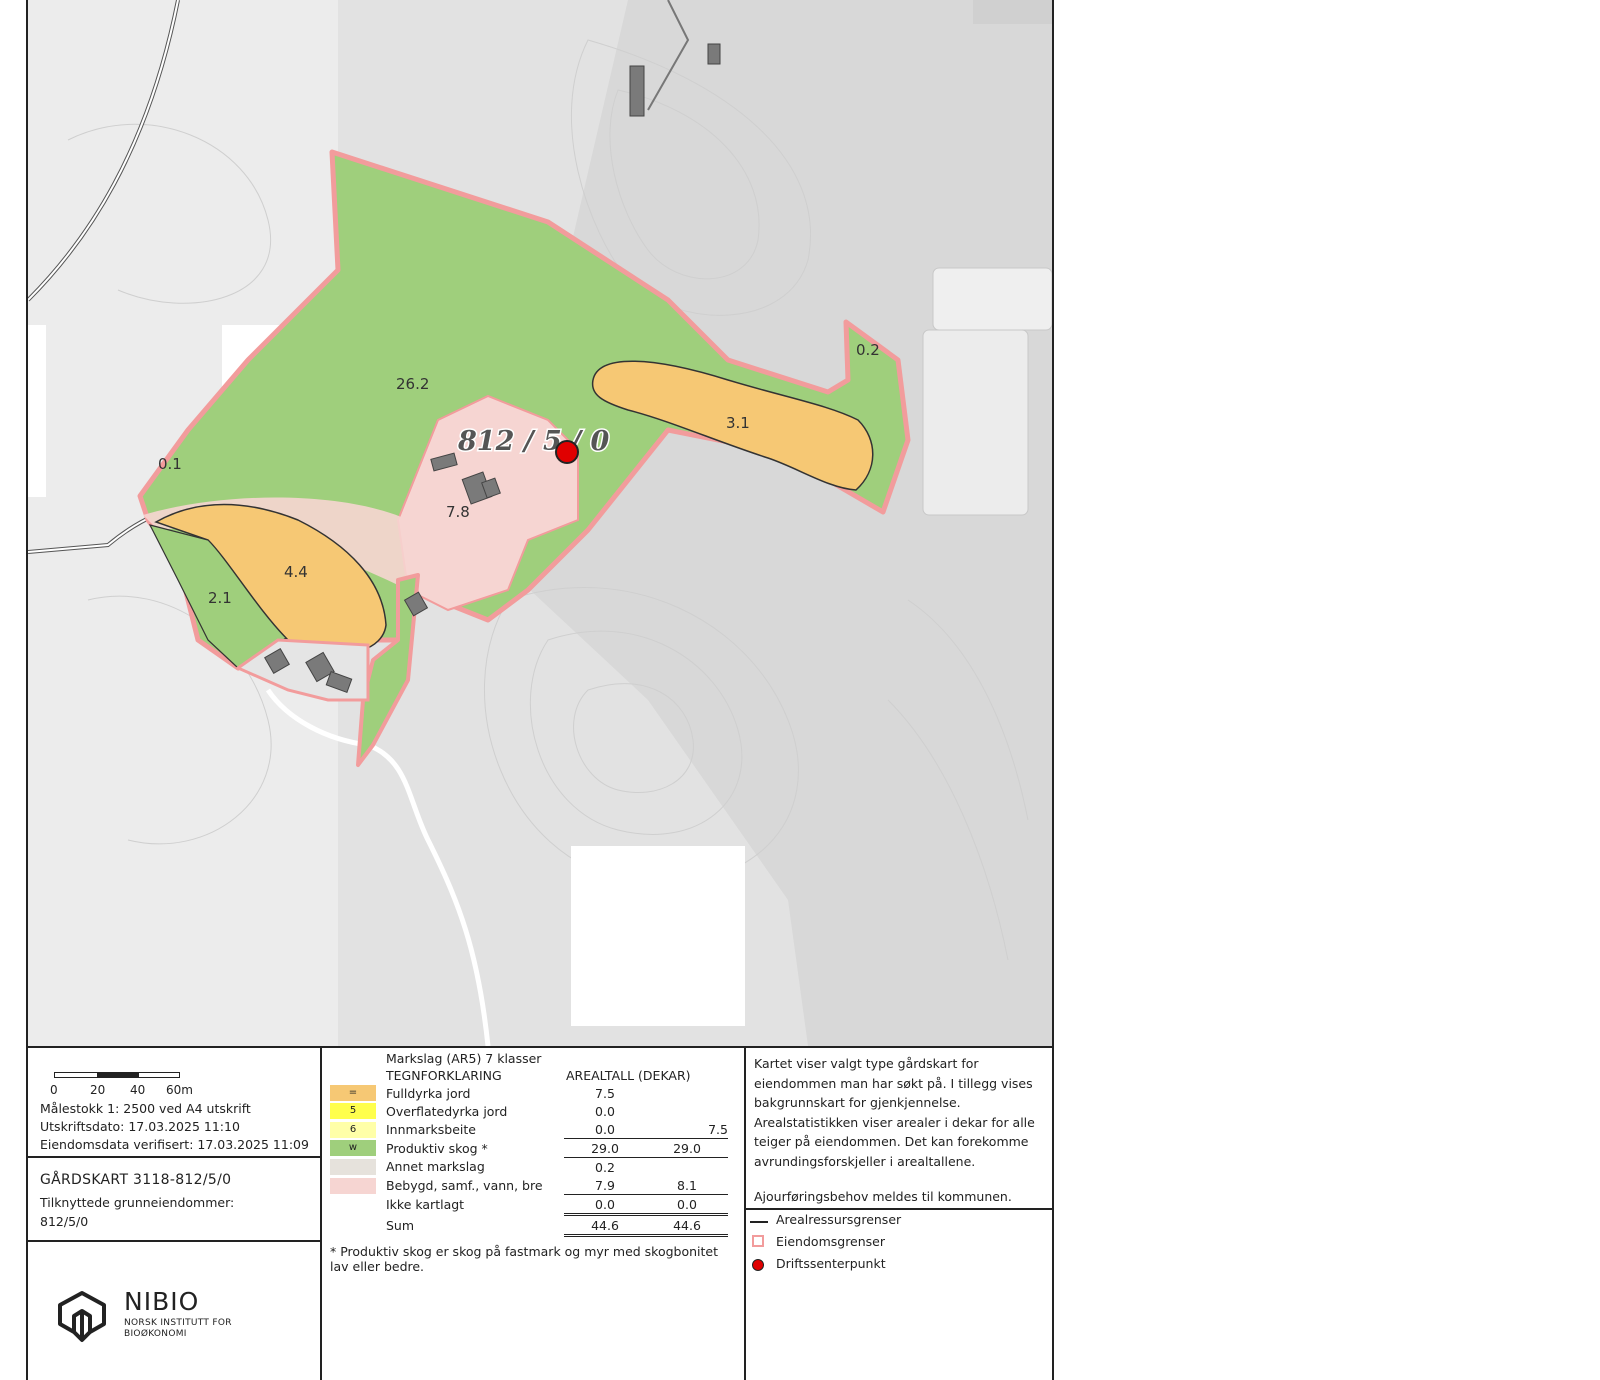 The image size is (1600, 1380). What do you see at coordinates (738, 423) in the screenshot?
I see `area-label-east-field: 3.1` at bounding box center [738, 423].